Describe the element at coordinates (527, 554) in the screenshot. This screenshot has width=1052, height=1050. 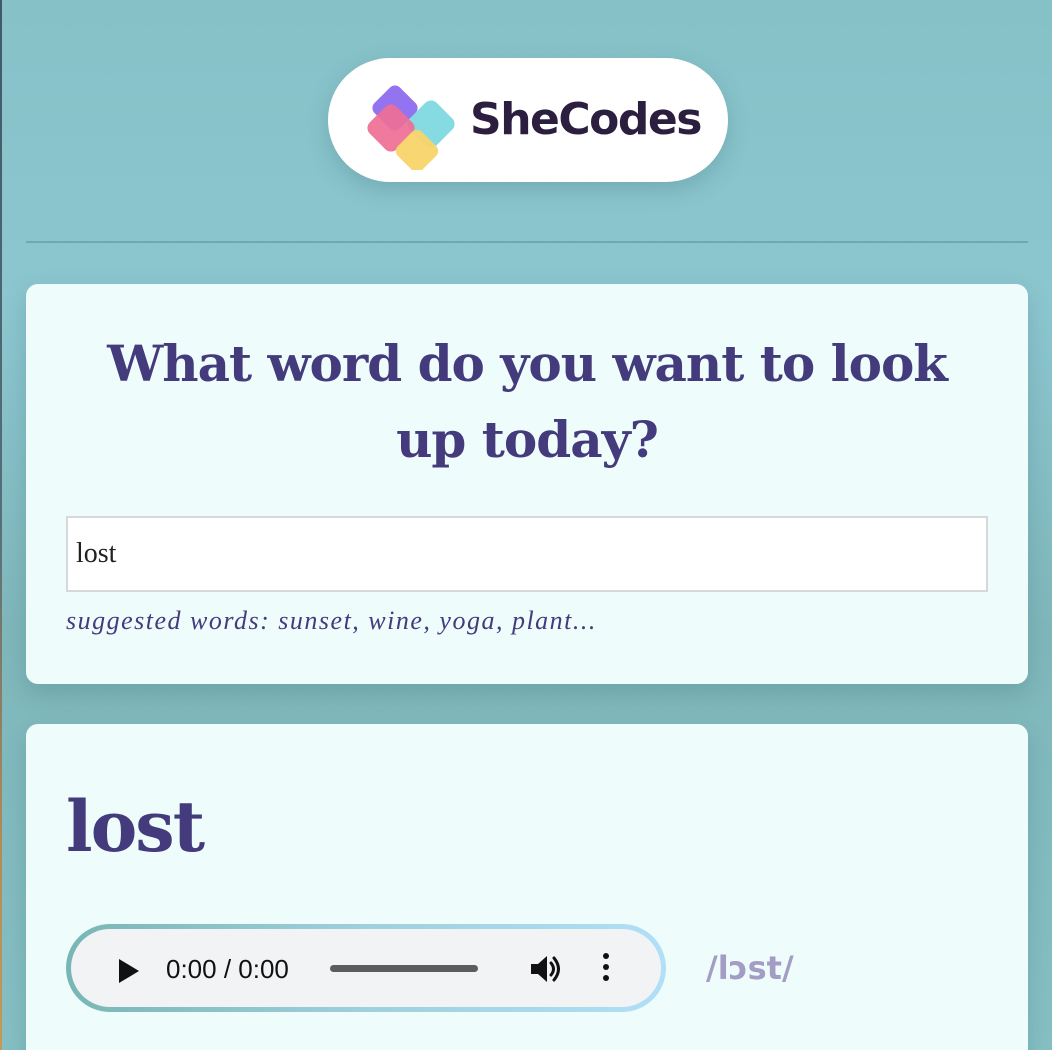
I see `search-input` at that location.